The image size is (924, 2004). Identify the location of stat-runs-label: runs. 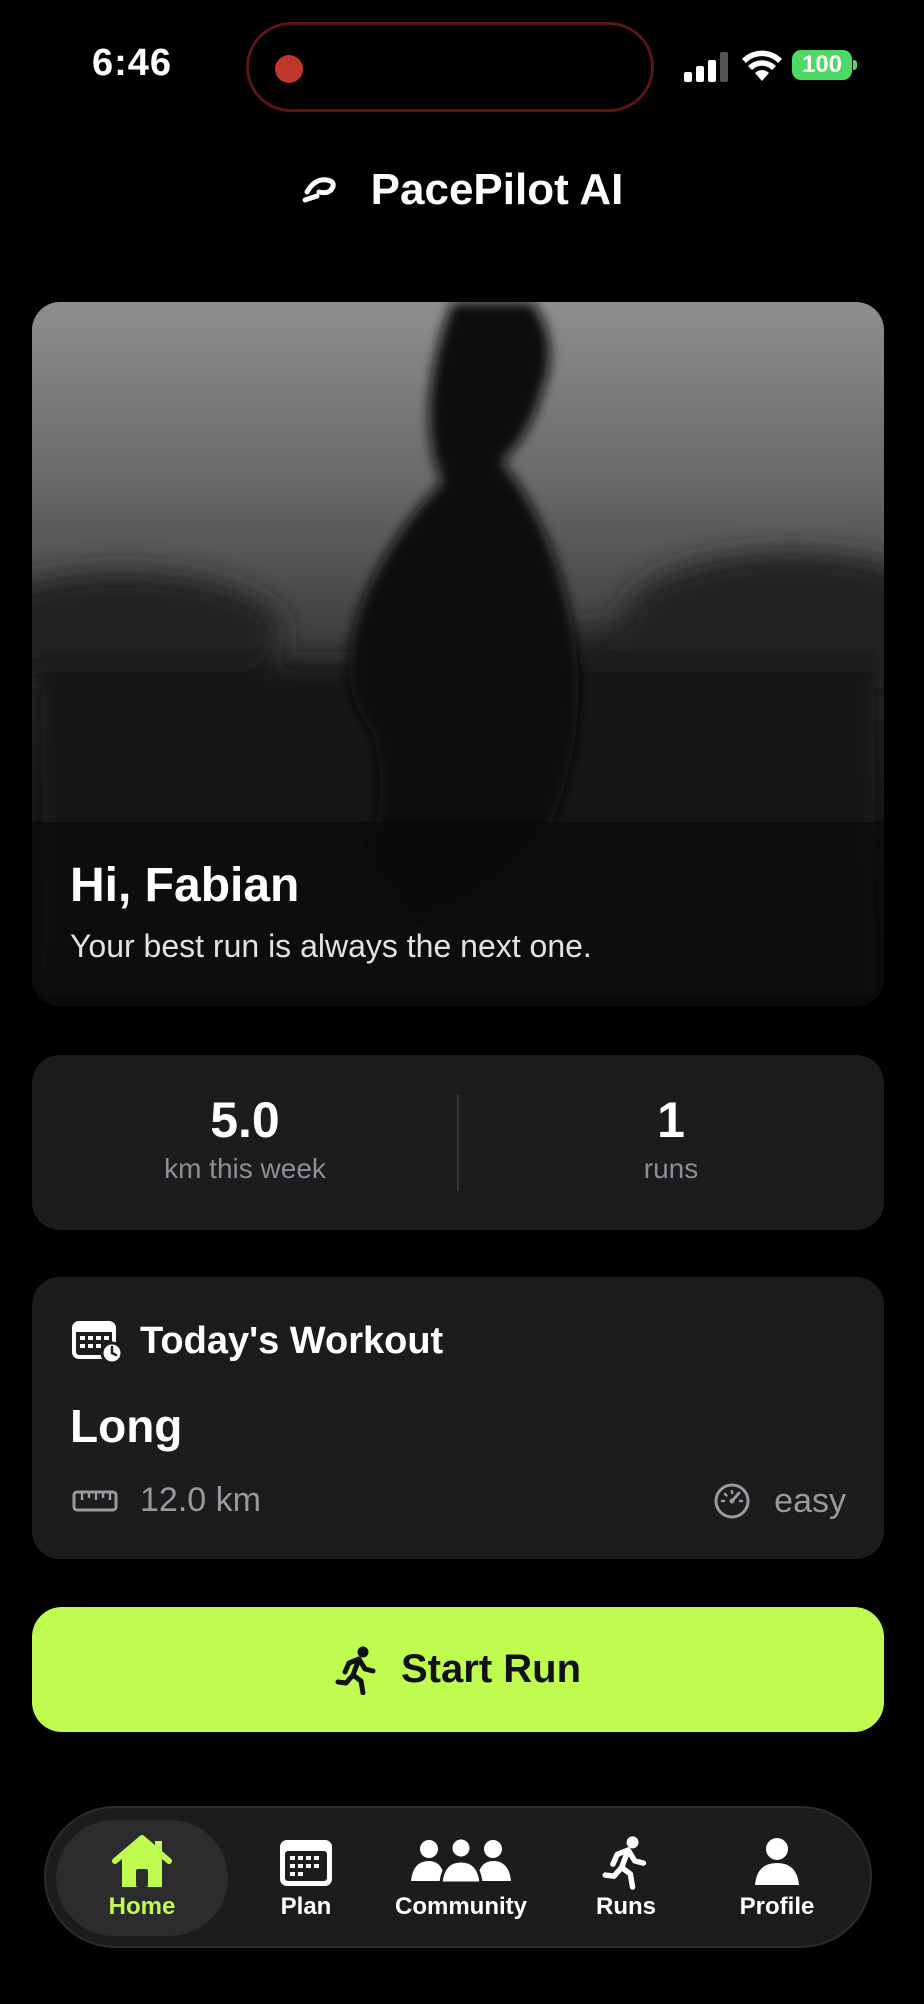
(671, 1168).